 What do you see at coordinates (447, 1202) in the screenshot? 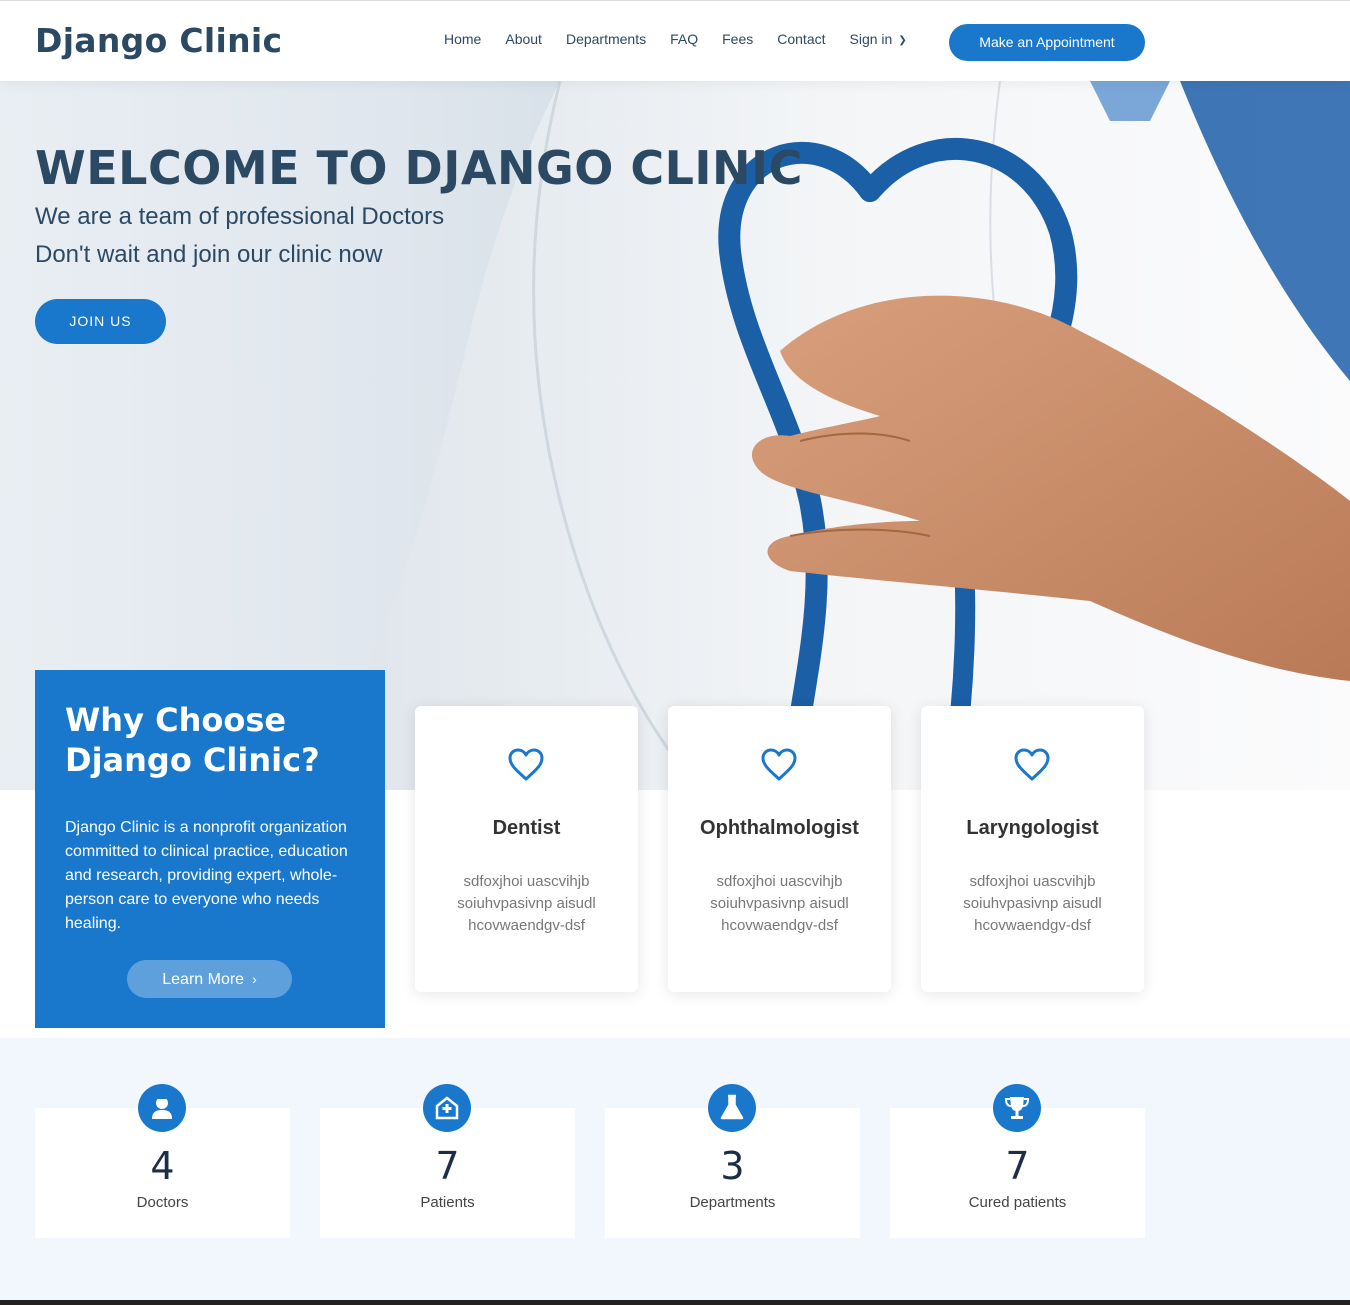
I see `count-label: Patients` at bounding box center [447, 1202].